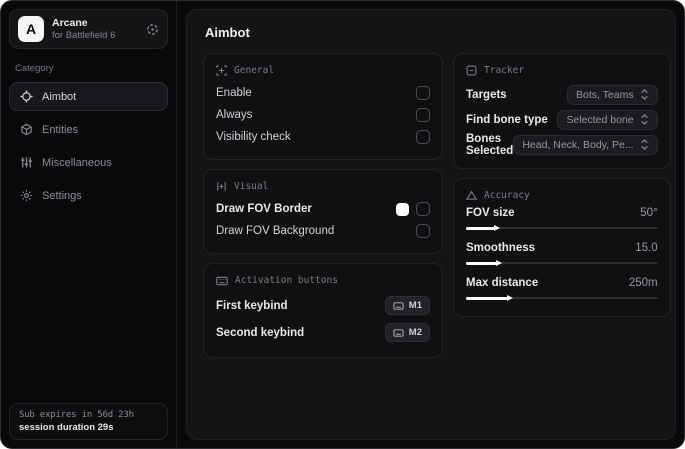  Describe the element at coordinates (152, 29) in the screenshot. I see `scope-icon` at that location.